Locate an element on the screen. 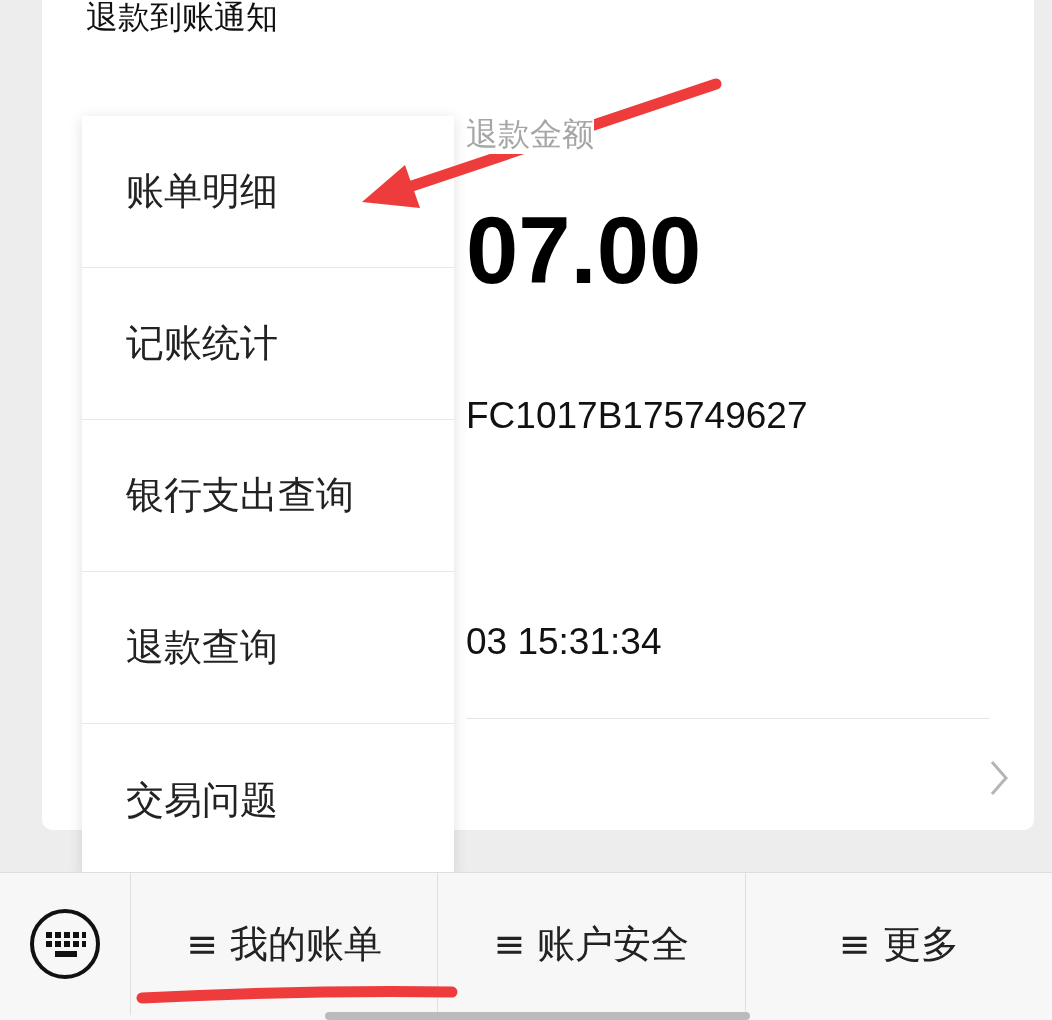 The height and width of the screenshot is (1020, 1052). notification-title: 退款到账通知 is located at coordinates (182, 17).